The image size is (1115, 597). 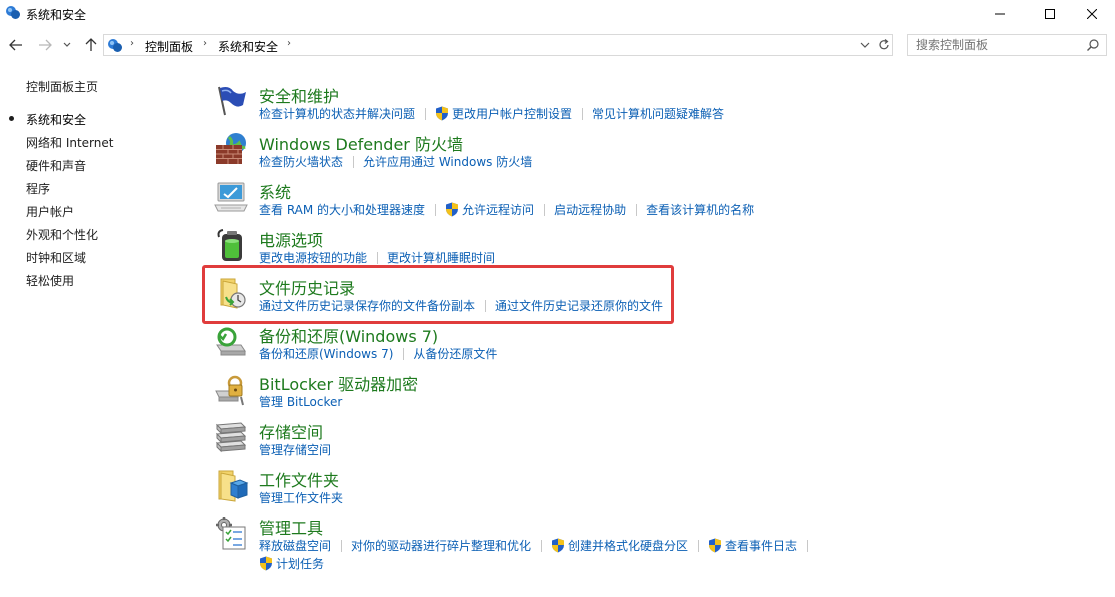 What do you see at coordinates (56, 257) in the screenshot?
I see `nav-clock-region: 时钟和区域` at bounding box center [56, 257].